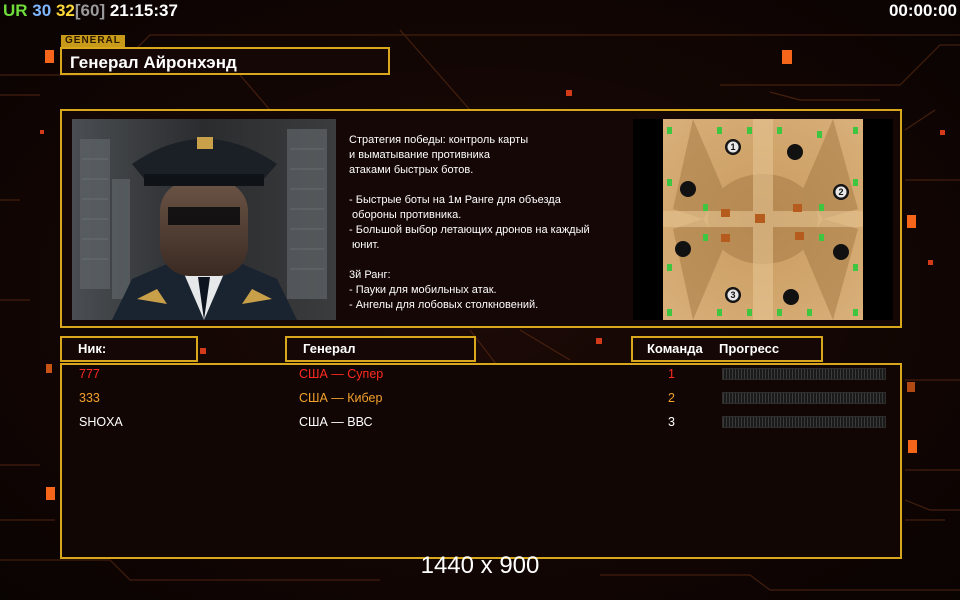 This screenshot has height=600, width=960. Describe the element at coordinates (481, 399) in the screenshot. I see `player-row: 333 США — Кибер 2` at that location.